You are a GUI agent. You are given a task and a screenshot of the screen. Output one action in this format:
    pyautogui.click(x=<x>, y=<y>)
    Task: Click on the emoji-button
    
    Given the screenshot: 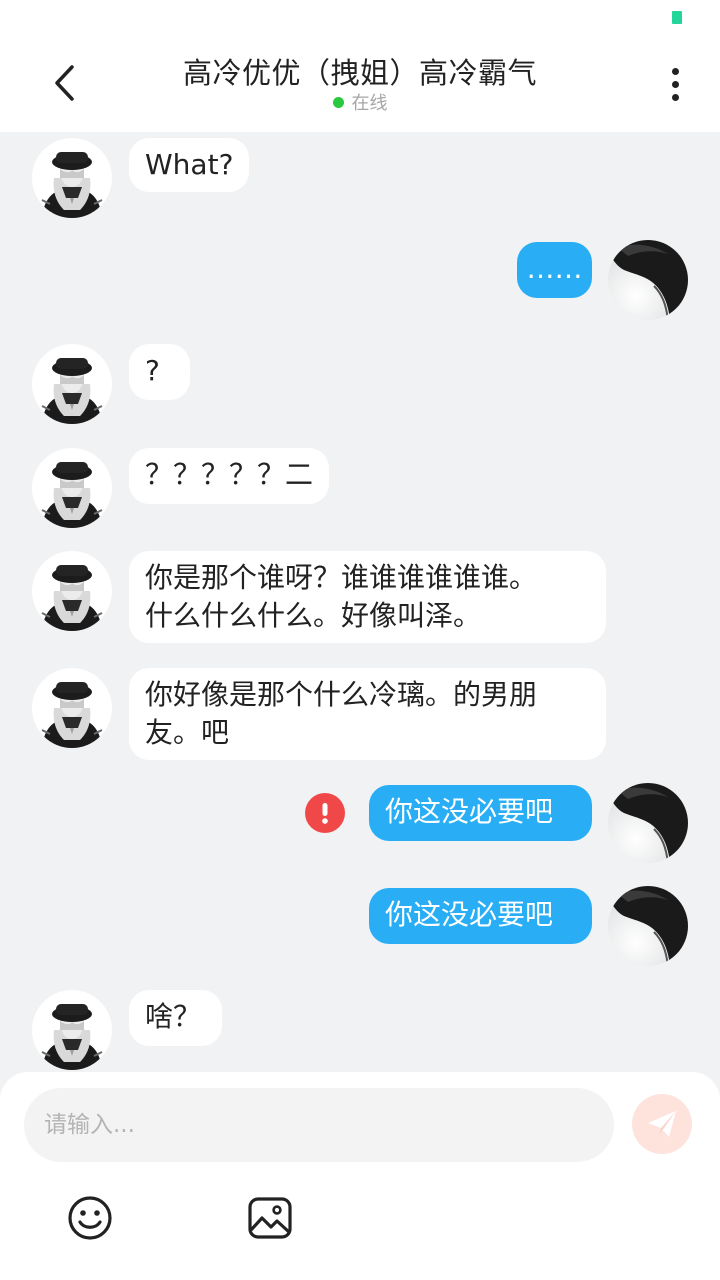 What is the action you would take?
    pyautogui.click(x=90, y=1218)
    